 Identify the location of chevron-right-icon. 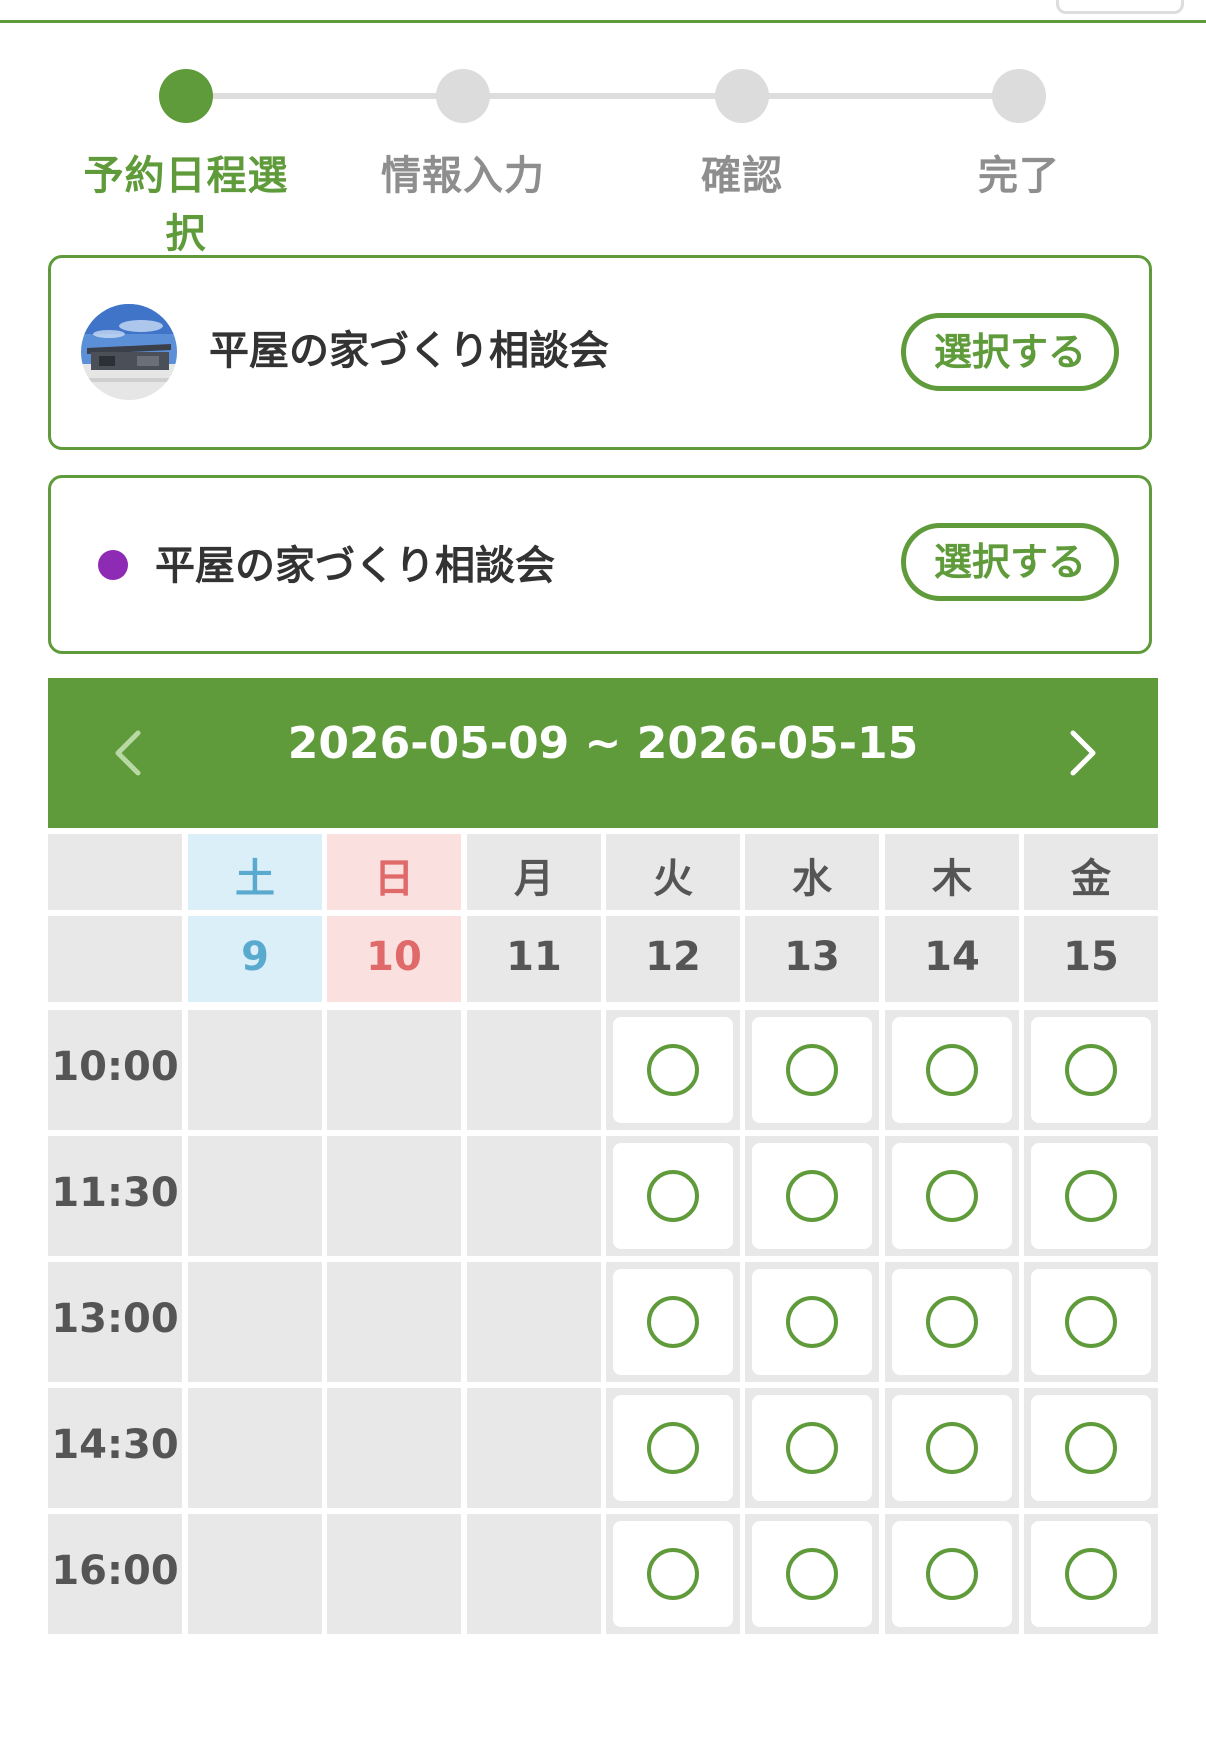
(1081, 753).